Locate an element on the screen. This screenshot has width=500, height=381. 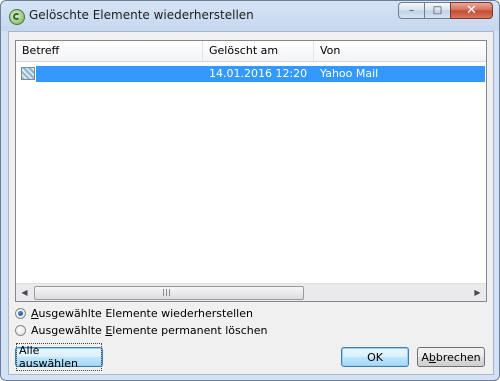
list-header: Betreff Gelöscht am Von is located at coordinates (251, 51).